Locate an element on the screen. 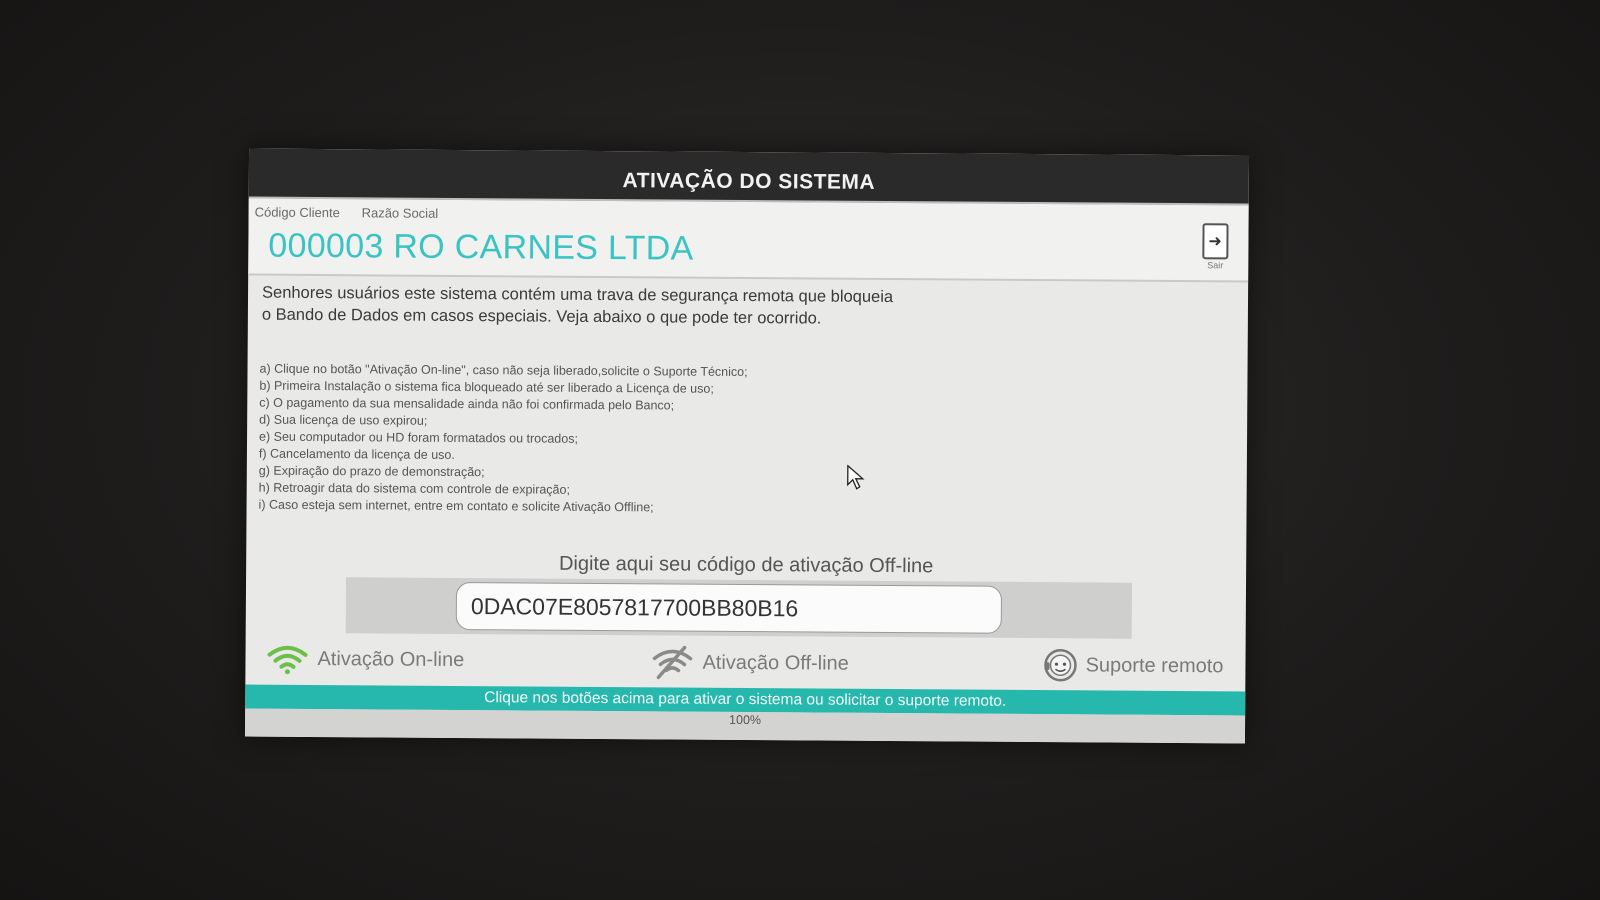 The height and width of the screenshot is (900, 1600). remote-support-label: Suporte remoto is located at coordinates (1154, 665).